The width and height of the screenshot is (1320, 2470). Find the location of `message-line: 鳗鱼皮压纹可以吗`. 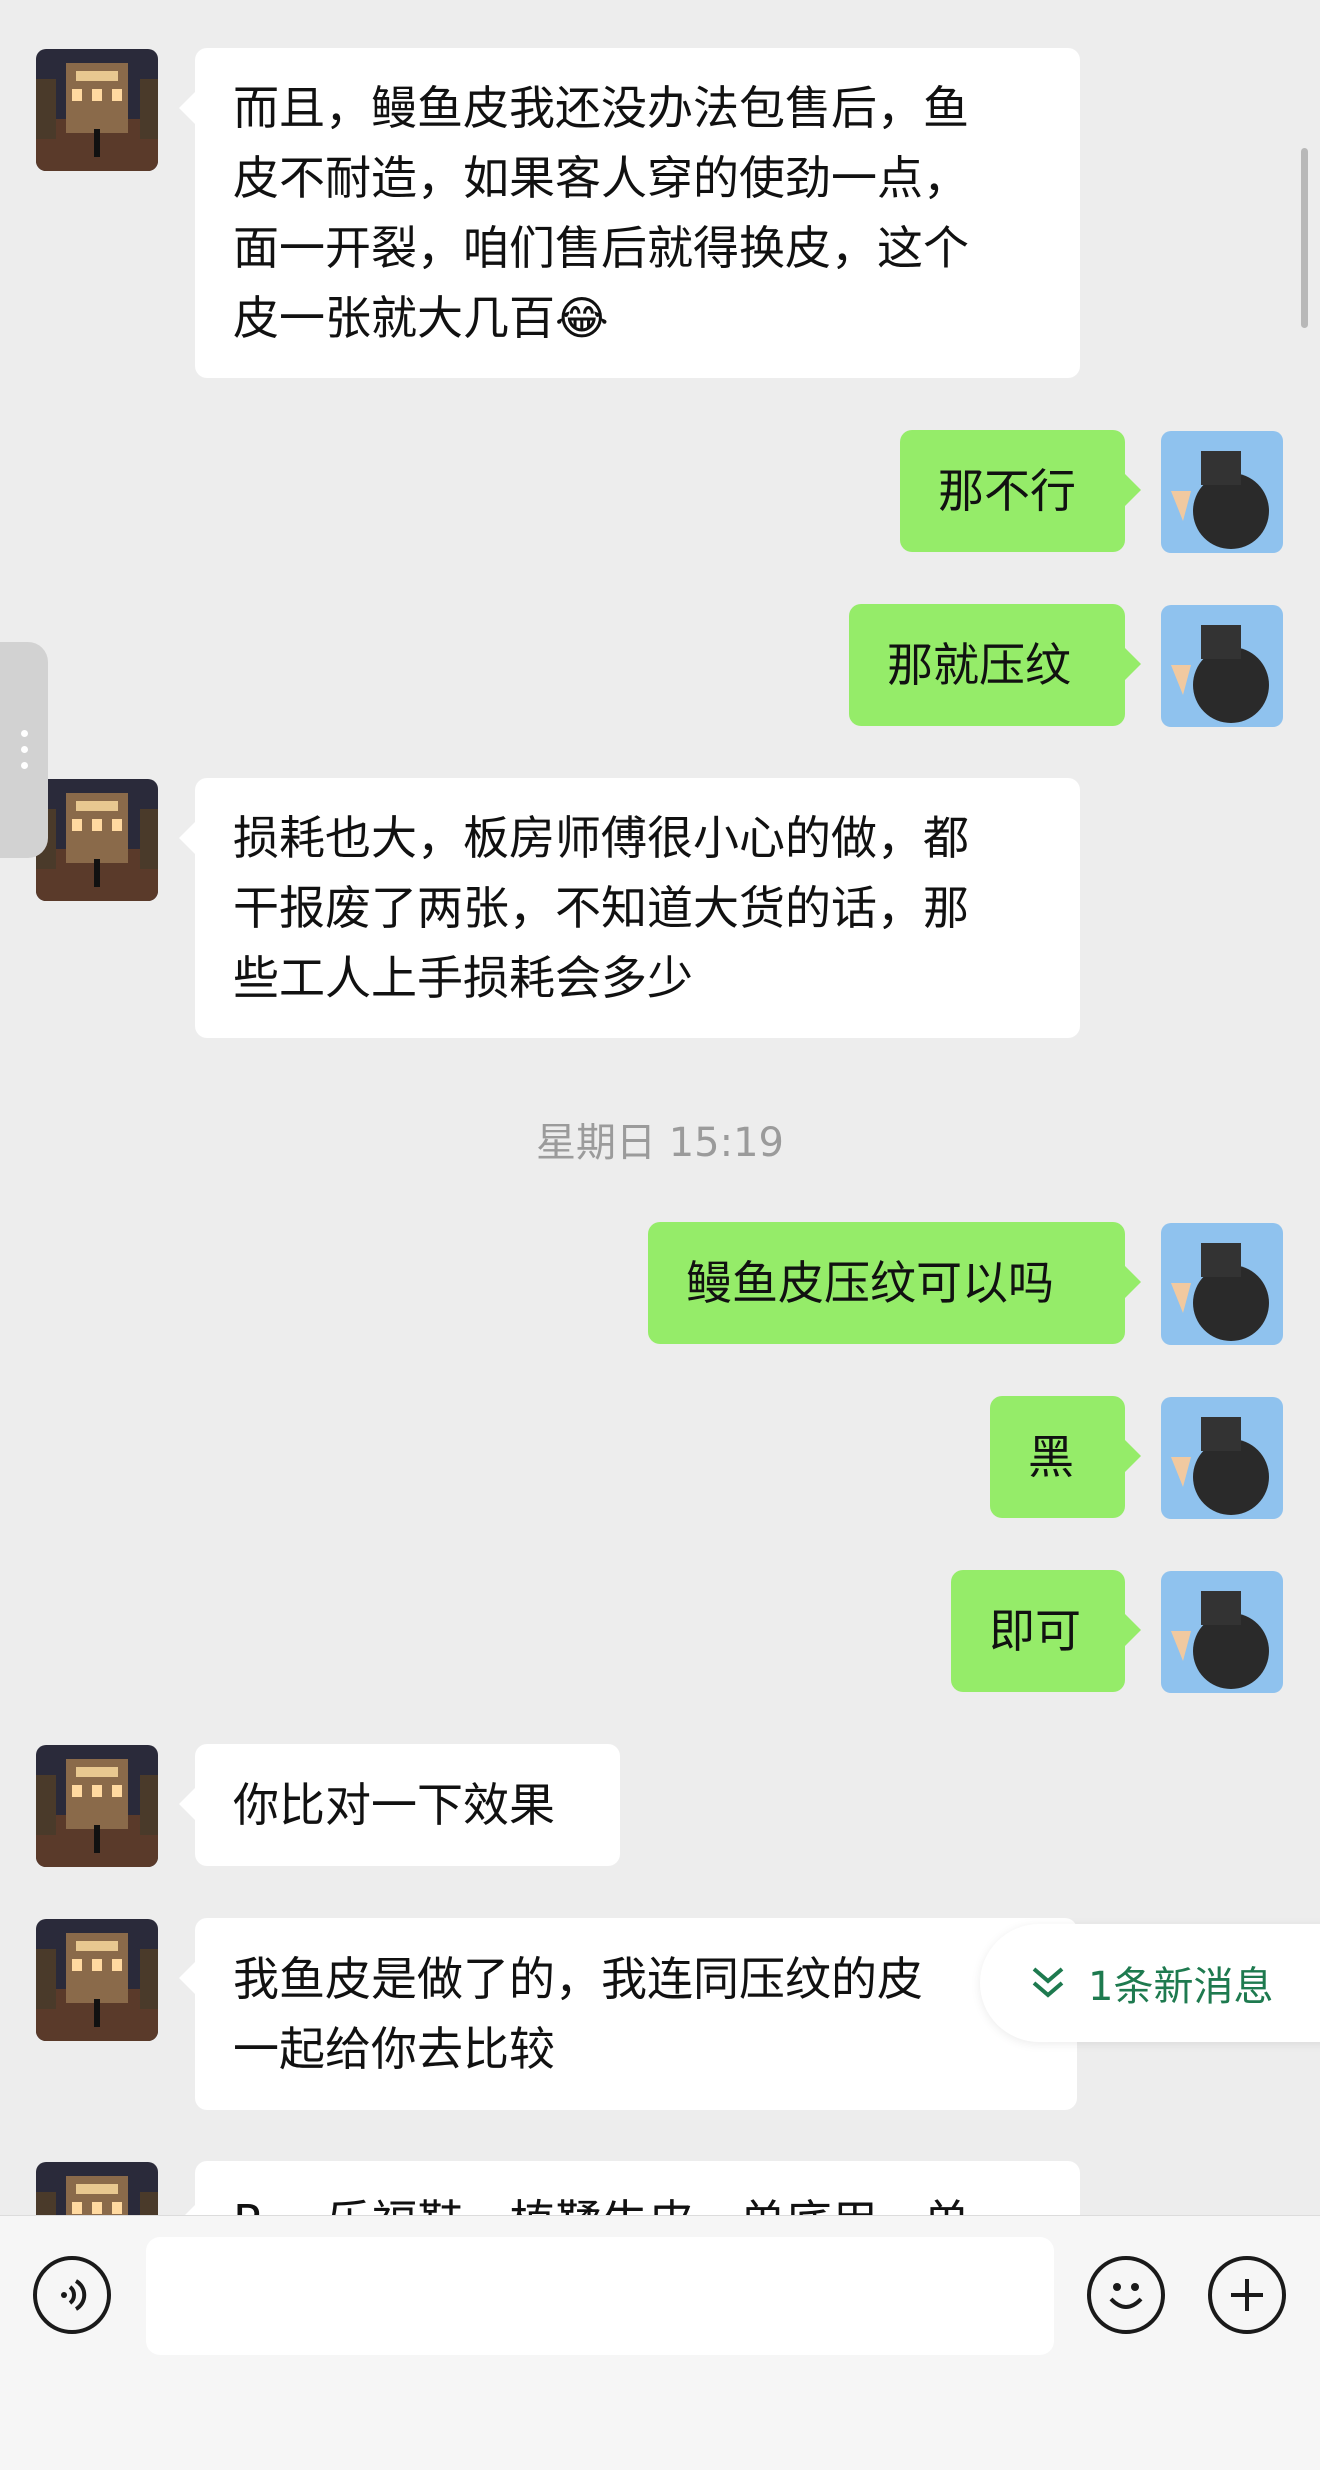

message-line: 鳗鱼皮压纹可以吗 is located at coordinates (870, 1283).